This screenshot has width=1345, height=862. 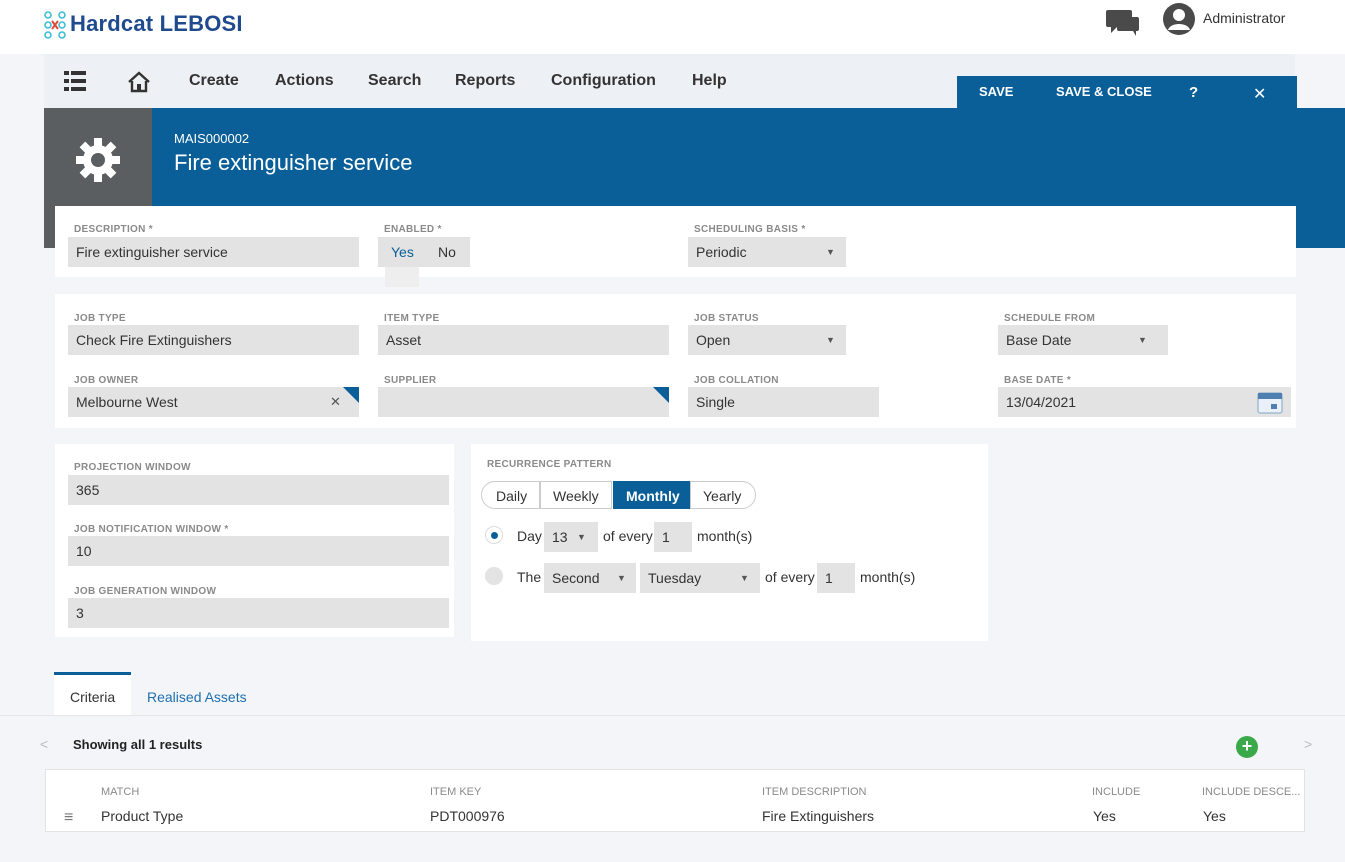 I want to click on month-interval-field: 1, so click(x=673, y=537).